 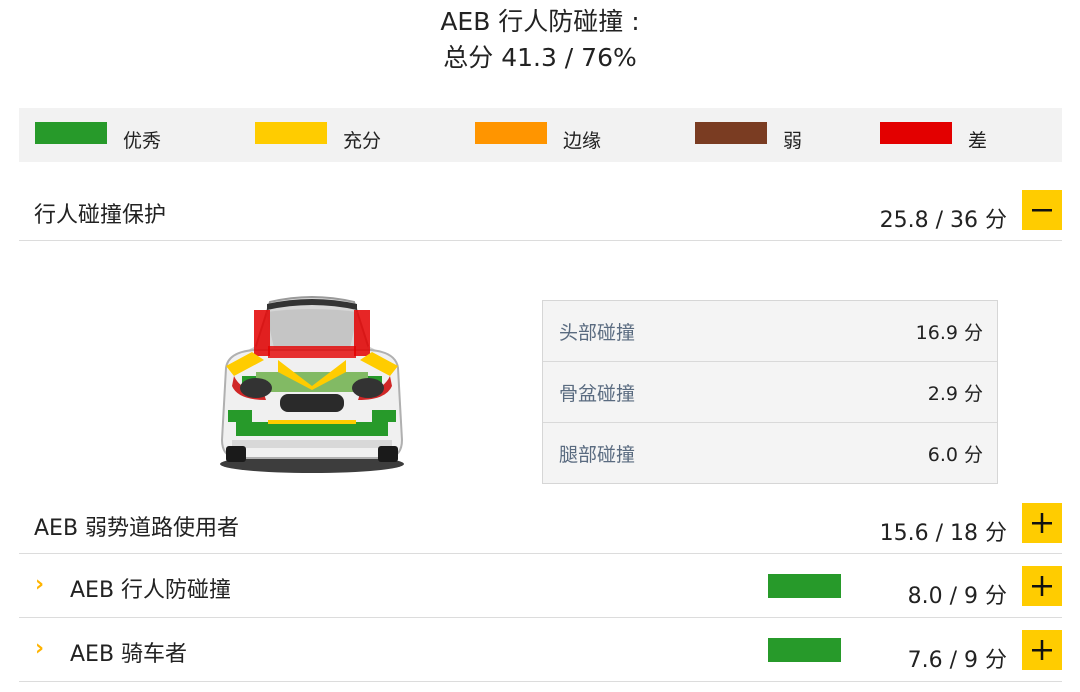 I want to click on pedestrian-detail-table: 头部碰撞 16.9 分 骨盆碰撞 2.9 分 腿部碰撞 6.0 分, so click(x=770, y=392).